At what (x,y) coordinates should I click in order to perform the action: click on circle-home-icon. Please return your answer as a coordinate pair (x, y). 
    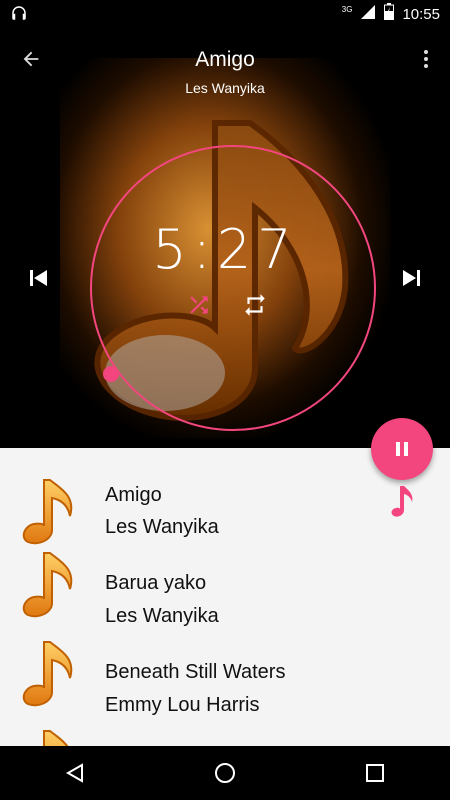
    Looking at the image, I should click on (225, 773).